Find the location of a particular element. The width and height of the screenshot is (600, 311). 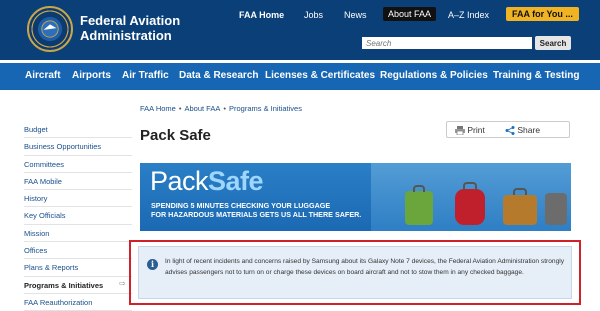

red-bag-handle is located at coordinates (470, 186).